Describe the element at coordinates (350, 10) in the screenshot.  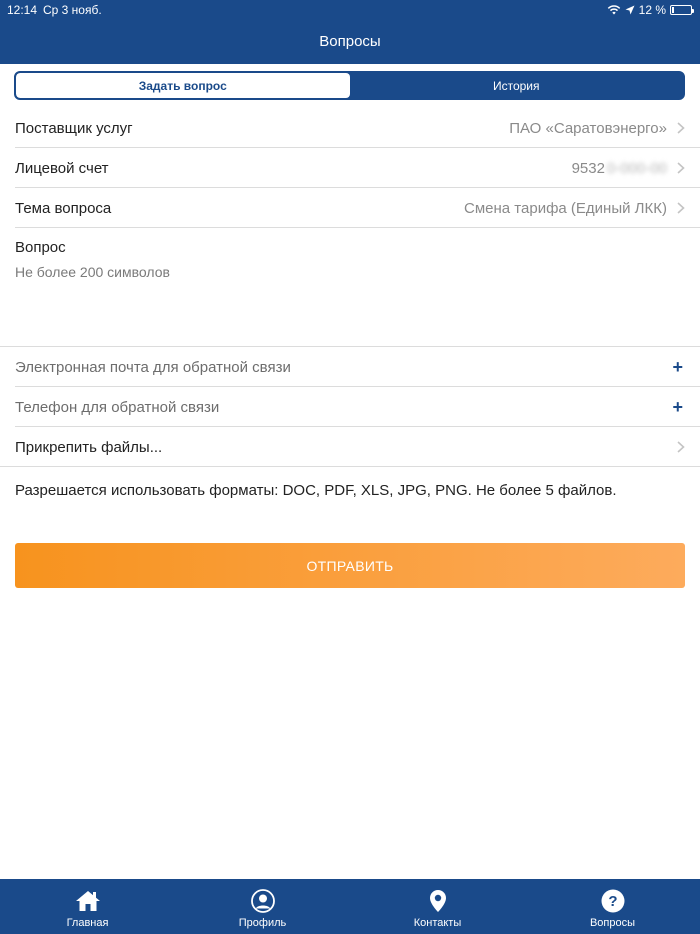
I see `status-bar: 12:14 Ср 3 нояб. 12 %` at that location.